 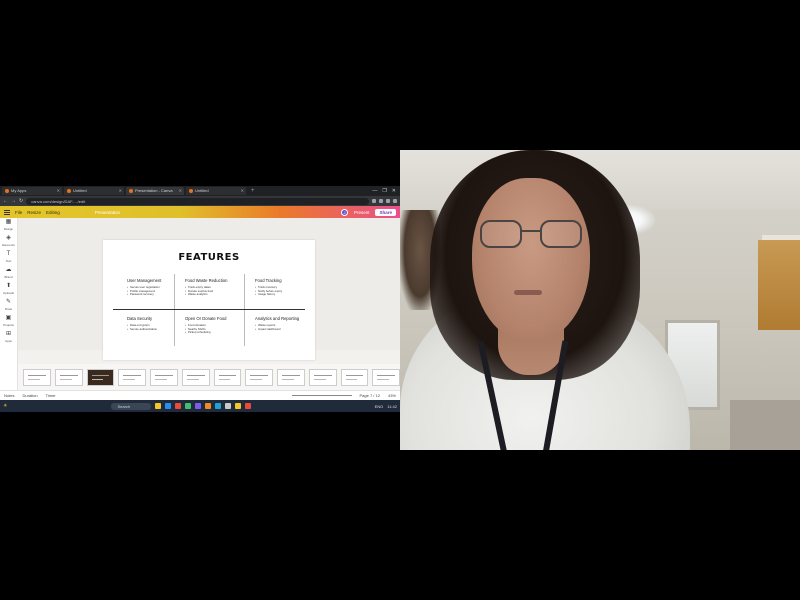 What do you see at coordinates (32, 191) in the screenshot?
I see `browser-tab: My Apps ✕` at bounding box center [32, 191].